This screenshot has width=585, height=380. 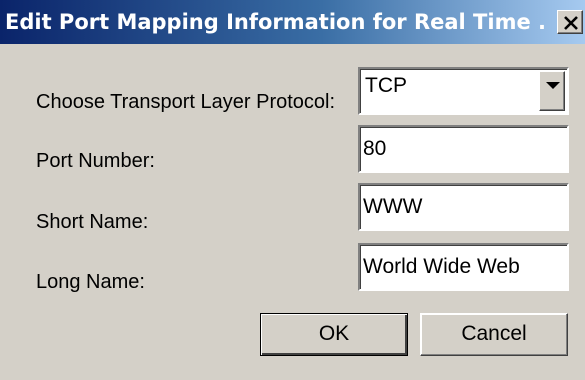 What do you see at coordinates (186, 102) in the screenshot?
I see `protocol-label: Choose Transport Layer Protocol:` at bounding box center [186, 102].